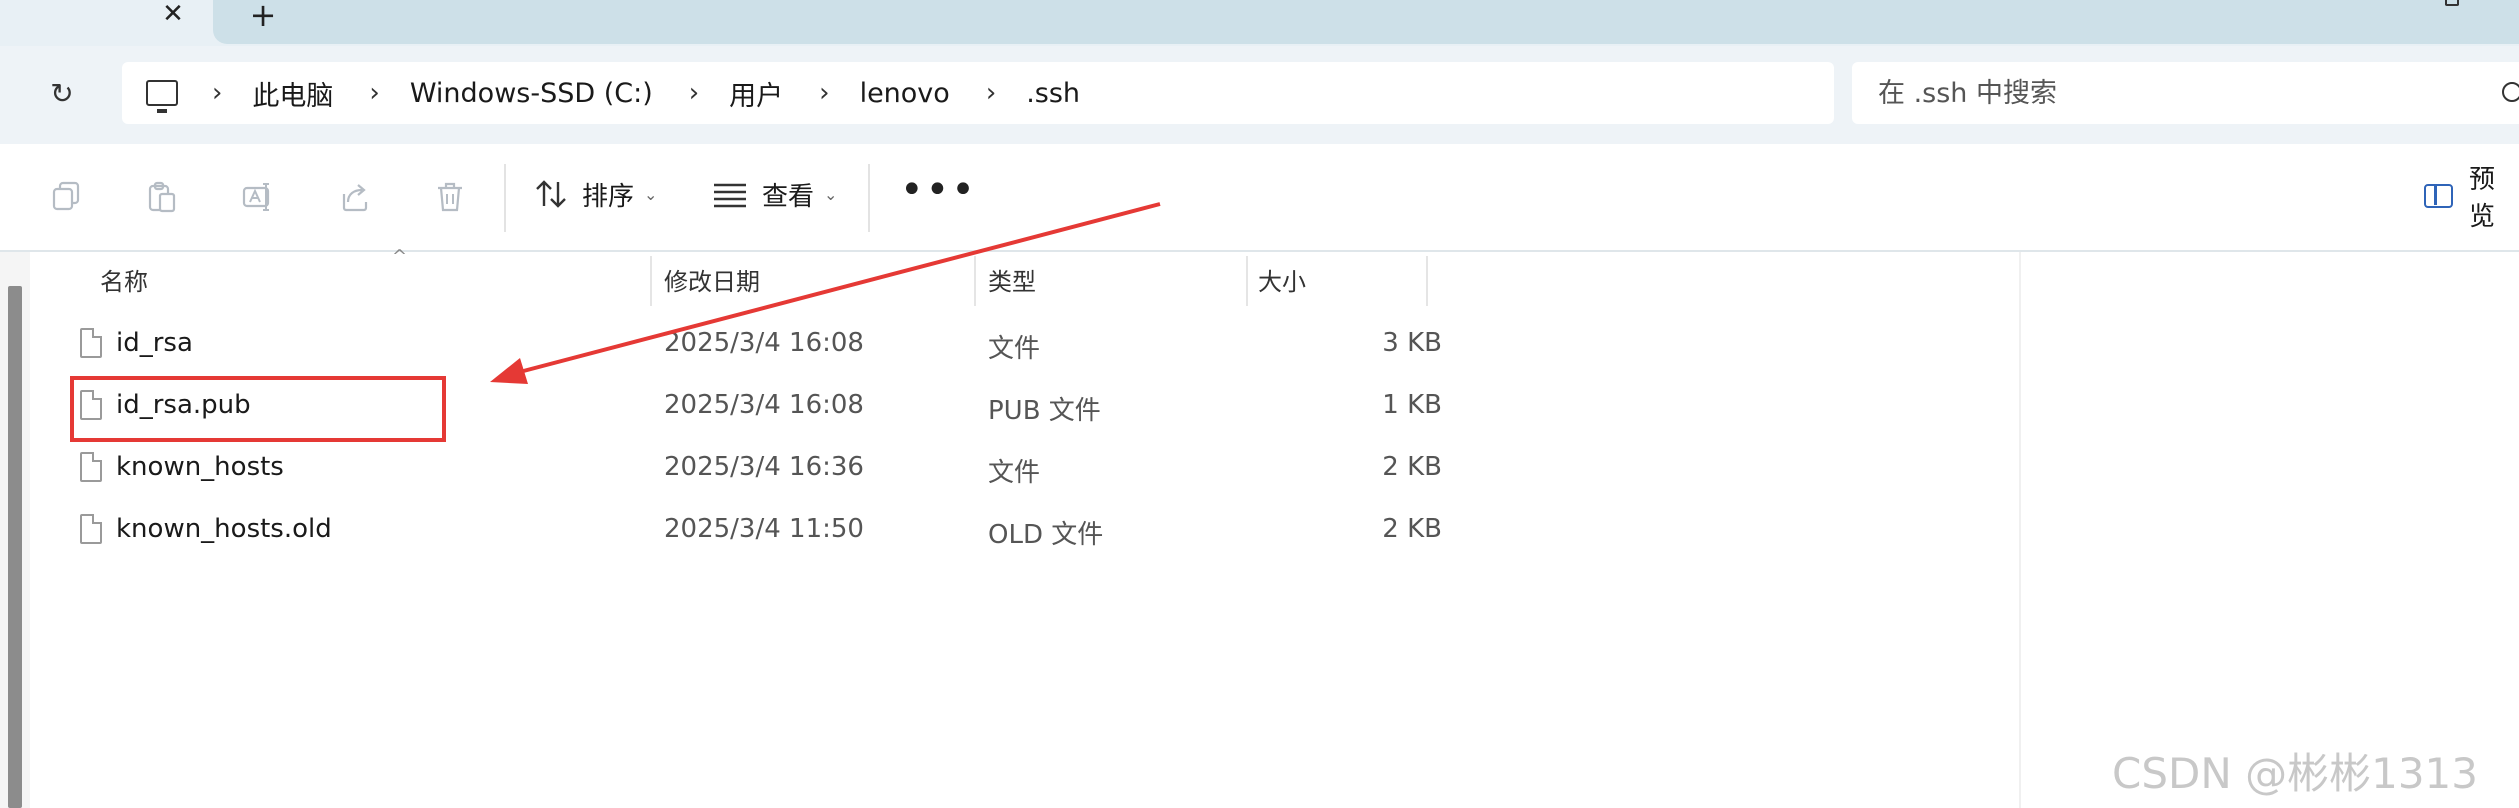  I want to click on annotation-arrow, so click(825, 293).